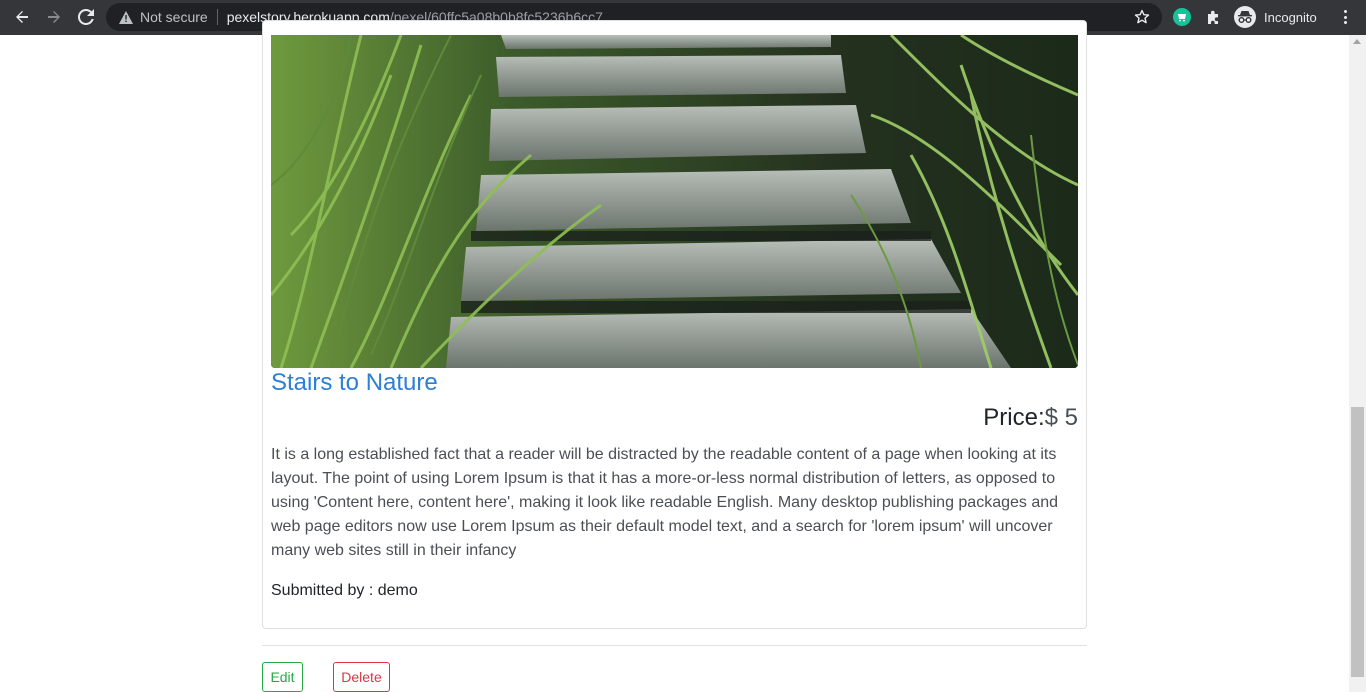 This screenshot has height=692, width=1366. Describe the element at coordinates (282, 677) in the screenshot. I see `edit-button: Edit` at that location.